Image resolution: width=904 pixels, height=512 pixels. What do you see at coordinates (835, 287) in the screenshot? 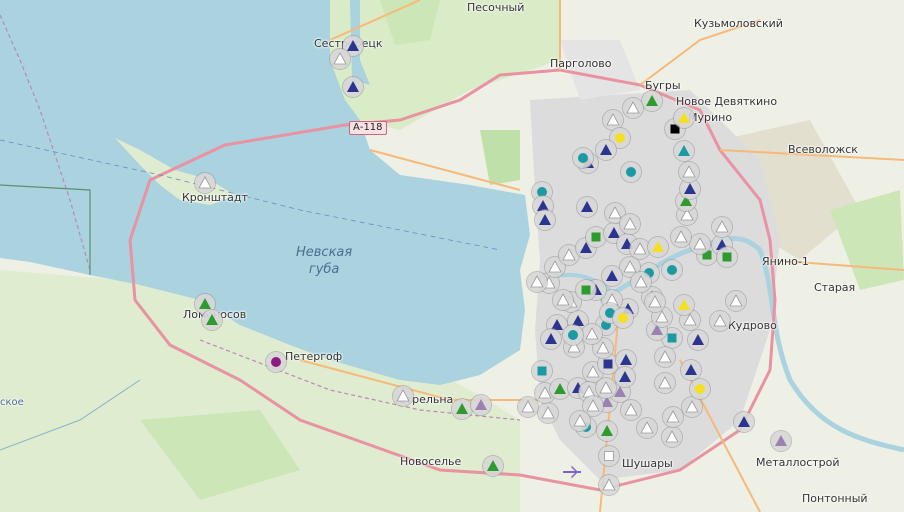
I see `place-label-staraya: Старая` at bounding box center [835, 287].